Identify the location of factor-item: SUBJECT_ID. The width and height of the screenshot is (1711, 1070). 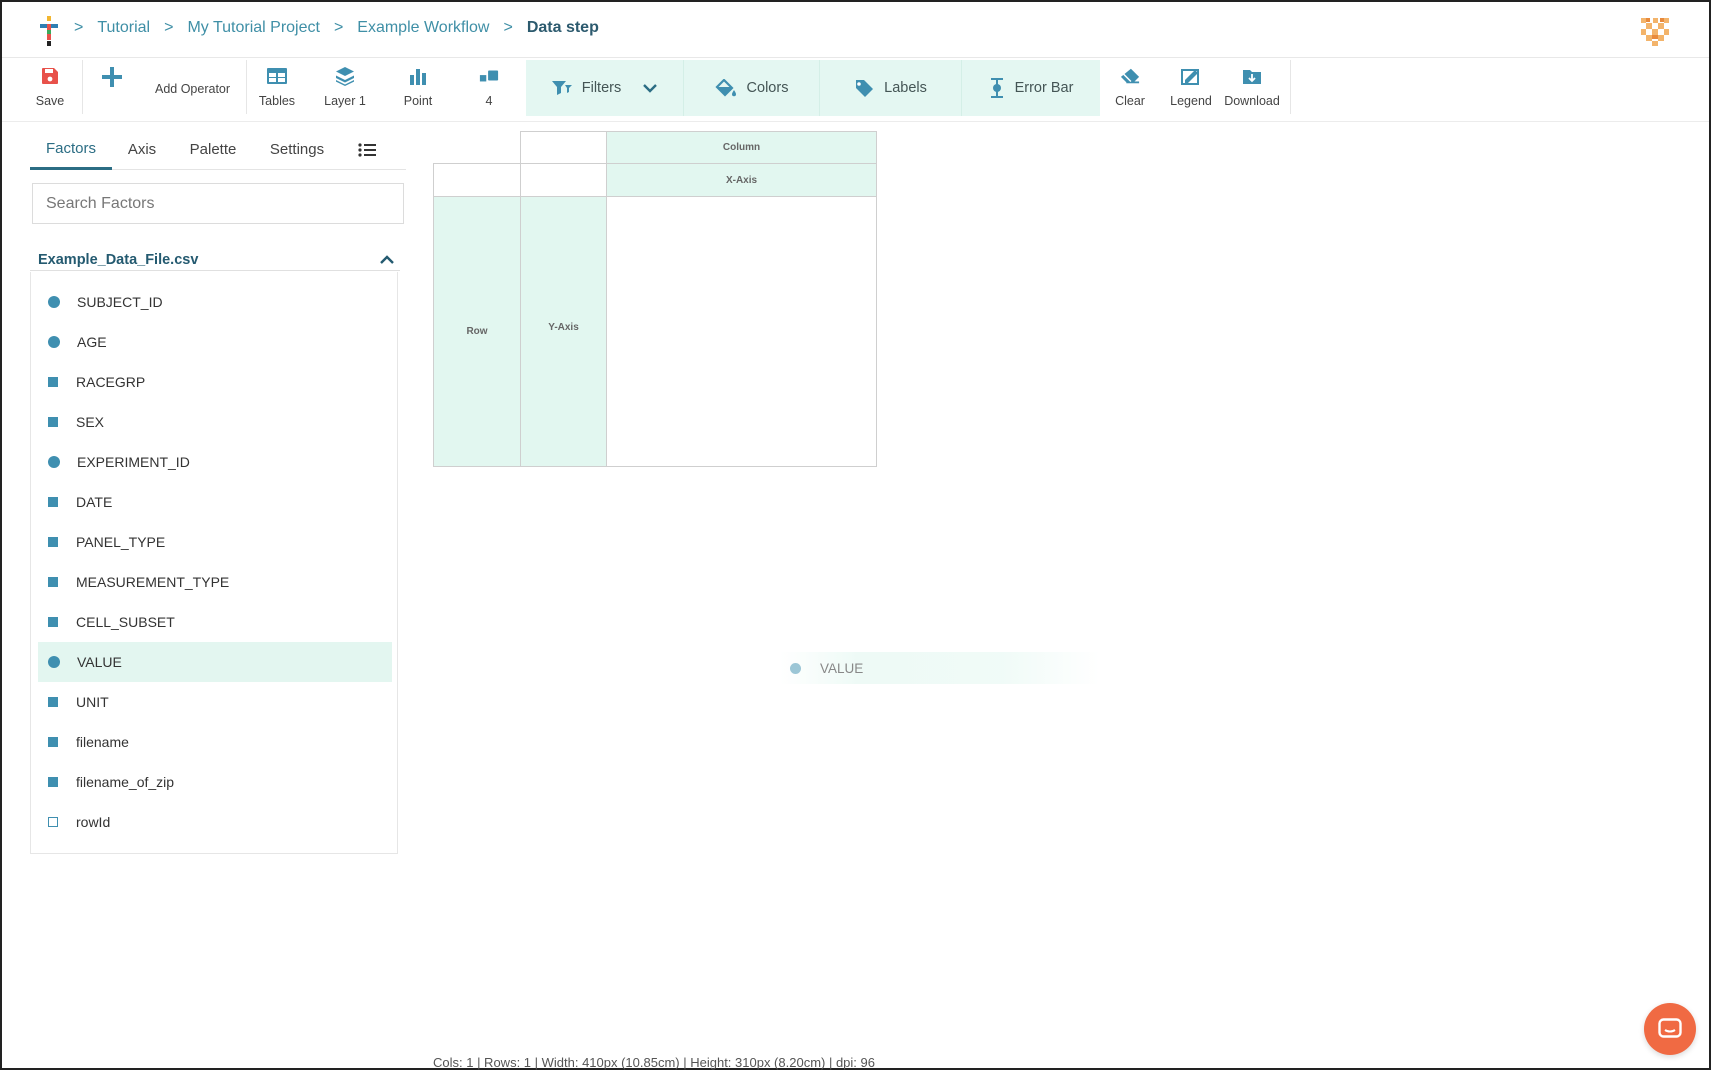
(215, 302).